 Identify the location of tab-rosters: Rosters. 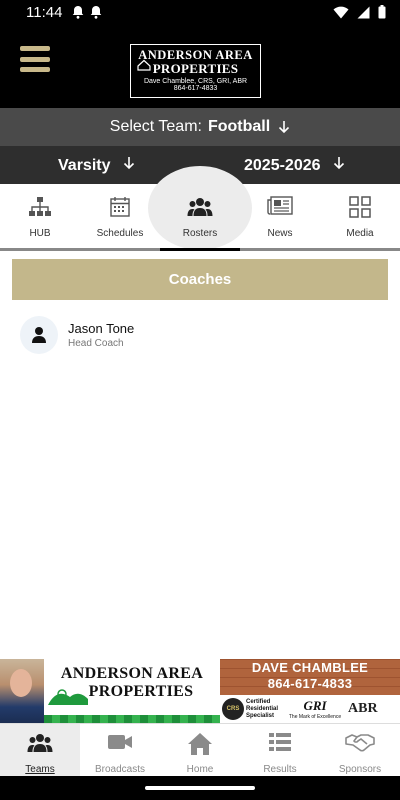
(200, 208).